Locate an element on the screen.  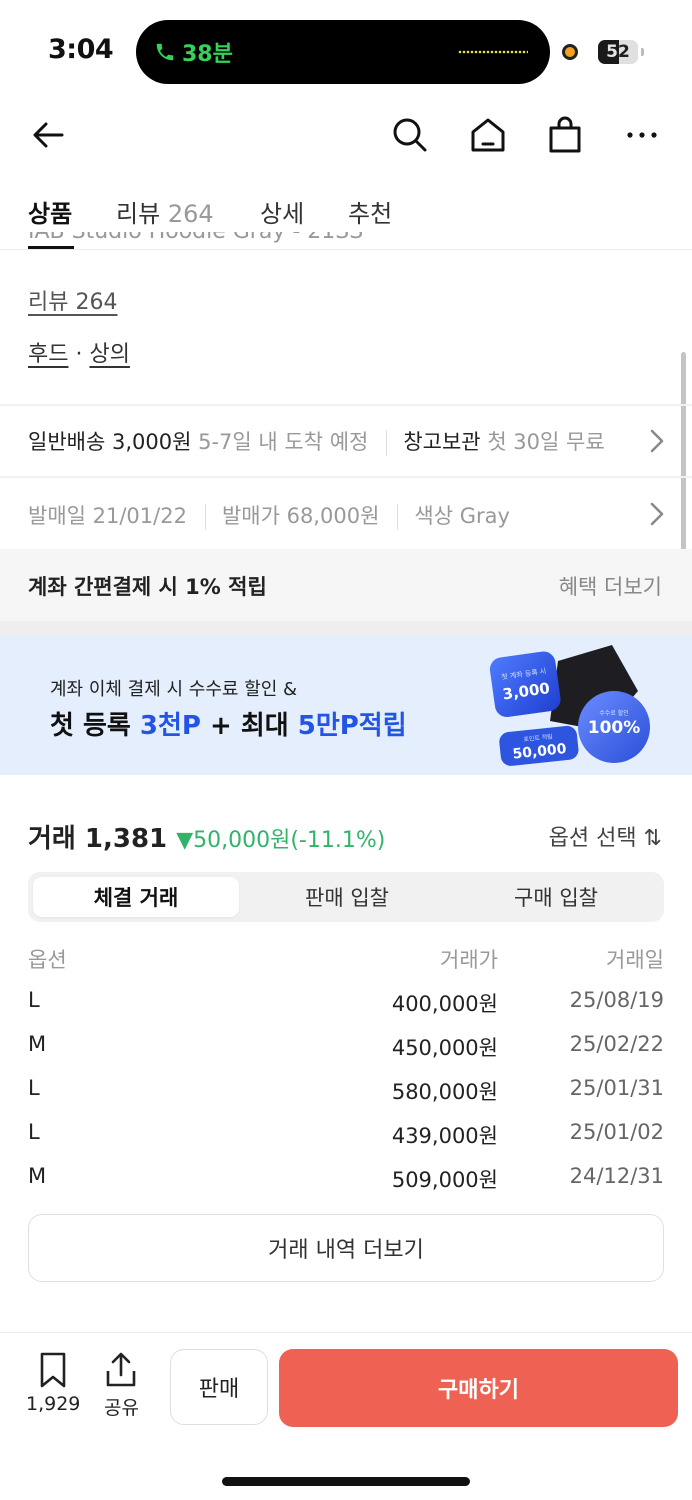
trade-date: 24/12/31 is located at coordinates (616, 1176).